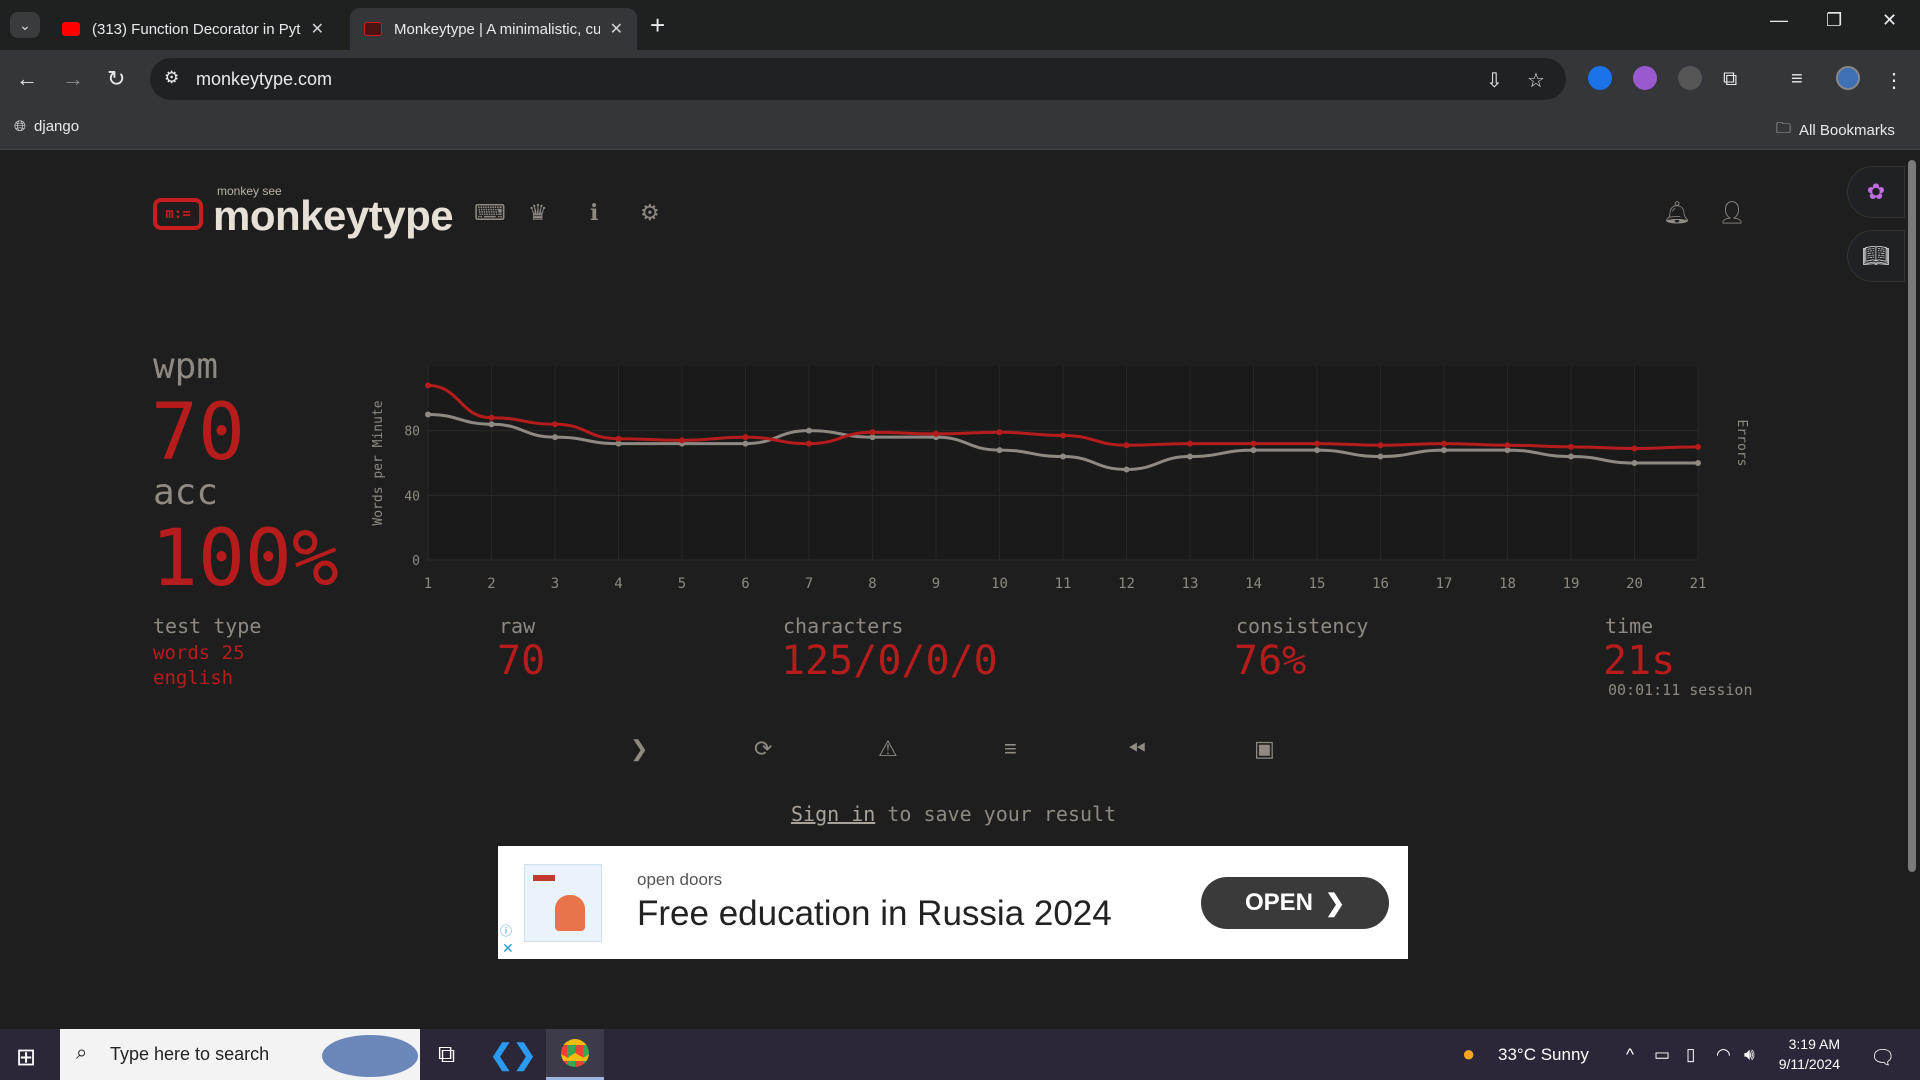  I want to click on install-app-icon: ⇩, so click(1494, 80).